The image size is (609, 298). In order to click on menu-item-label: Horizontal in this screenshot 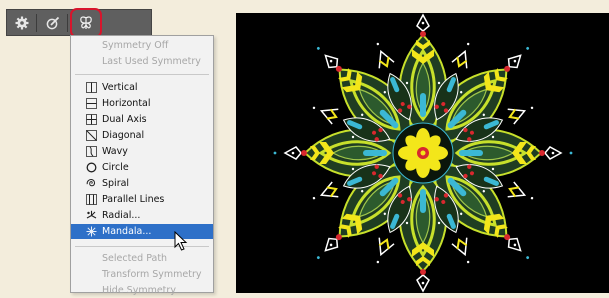, I will do `click(126, 103)`.